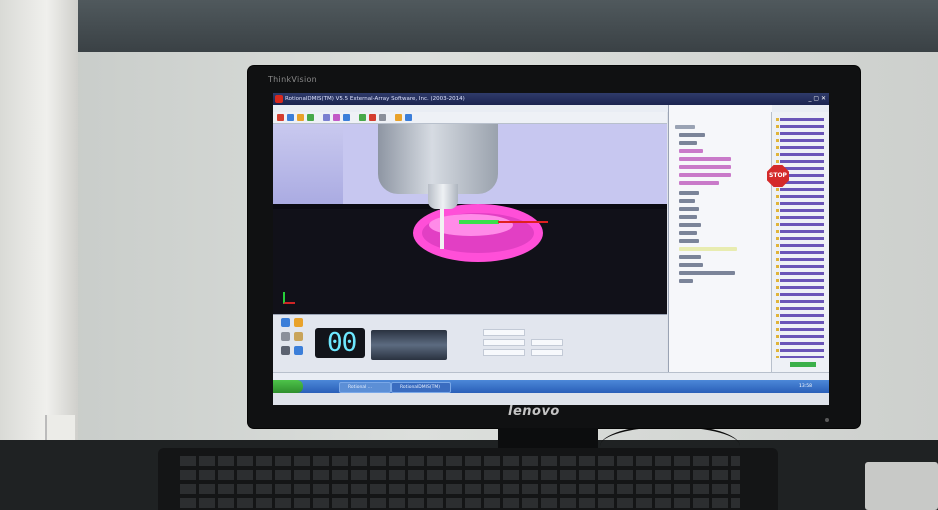  I want to click on program-tree, so click(721, 245).